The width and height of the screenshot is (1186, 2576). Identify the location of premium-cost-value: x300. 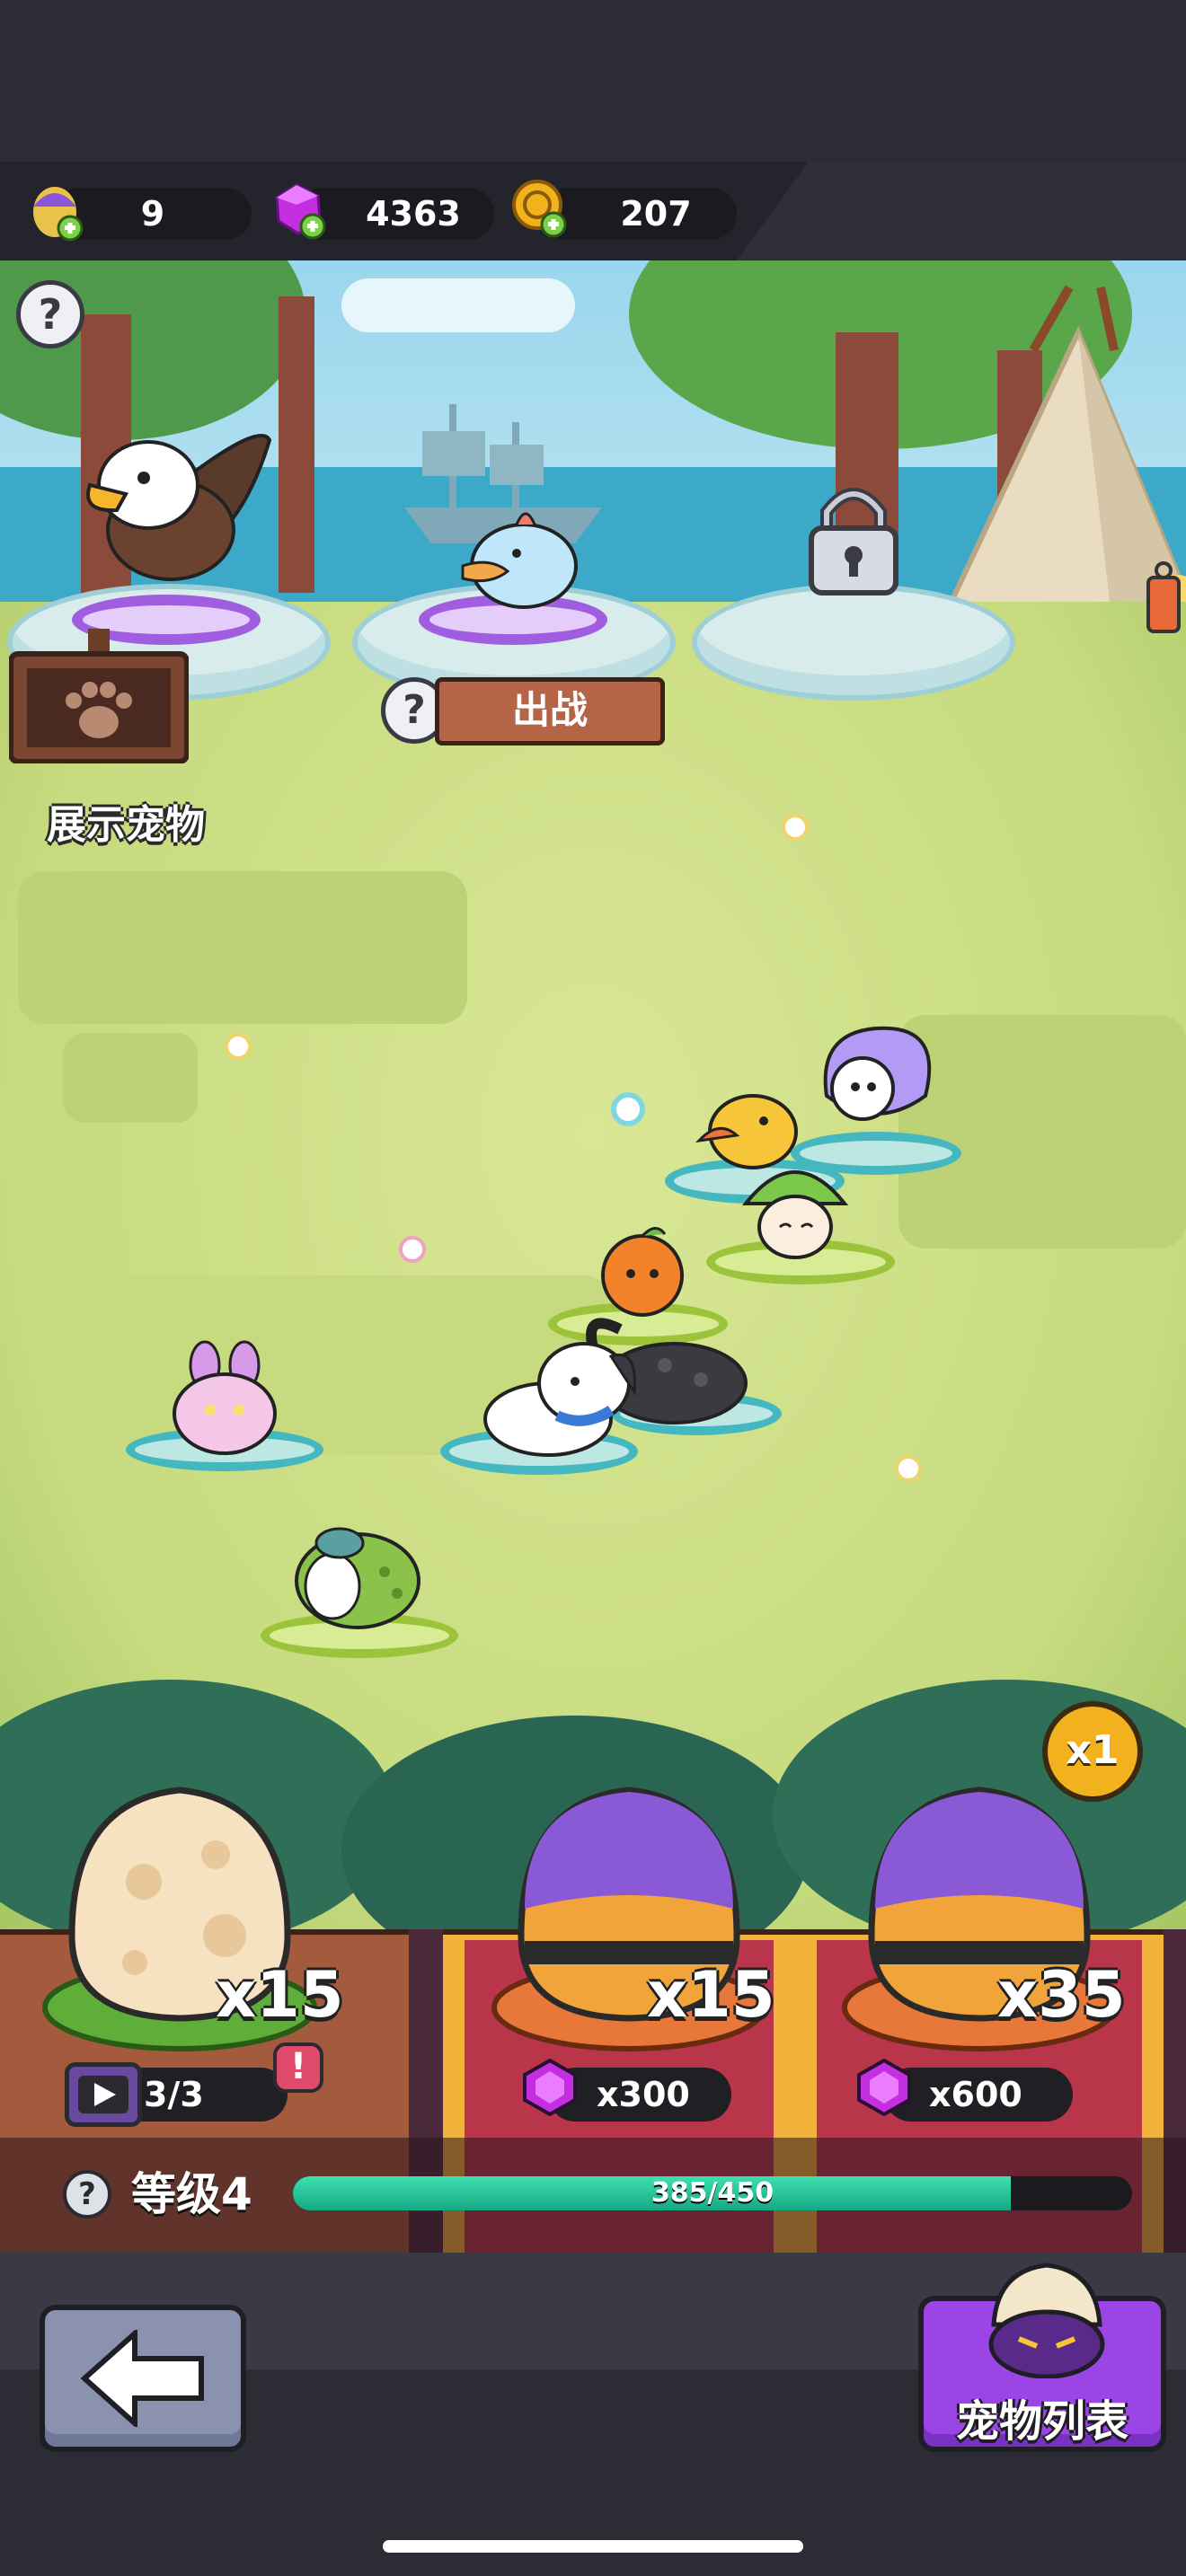
(643, 2094).